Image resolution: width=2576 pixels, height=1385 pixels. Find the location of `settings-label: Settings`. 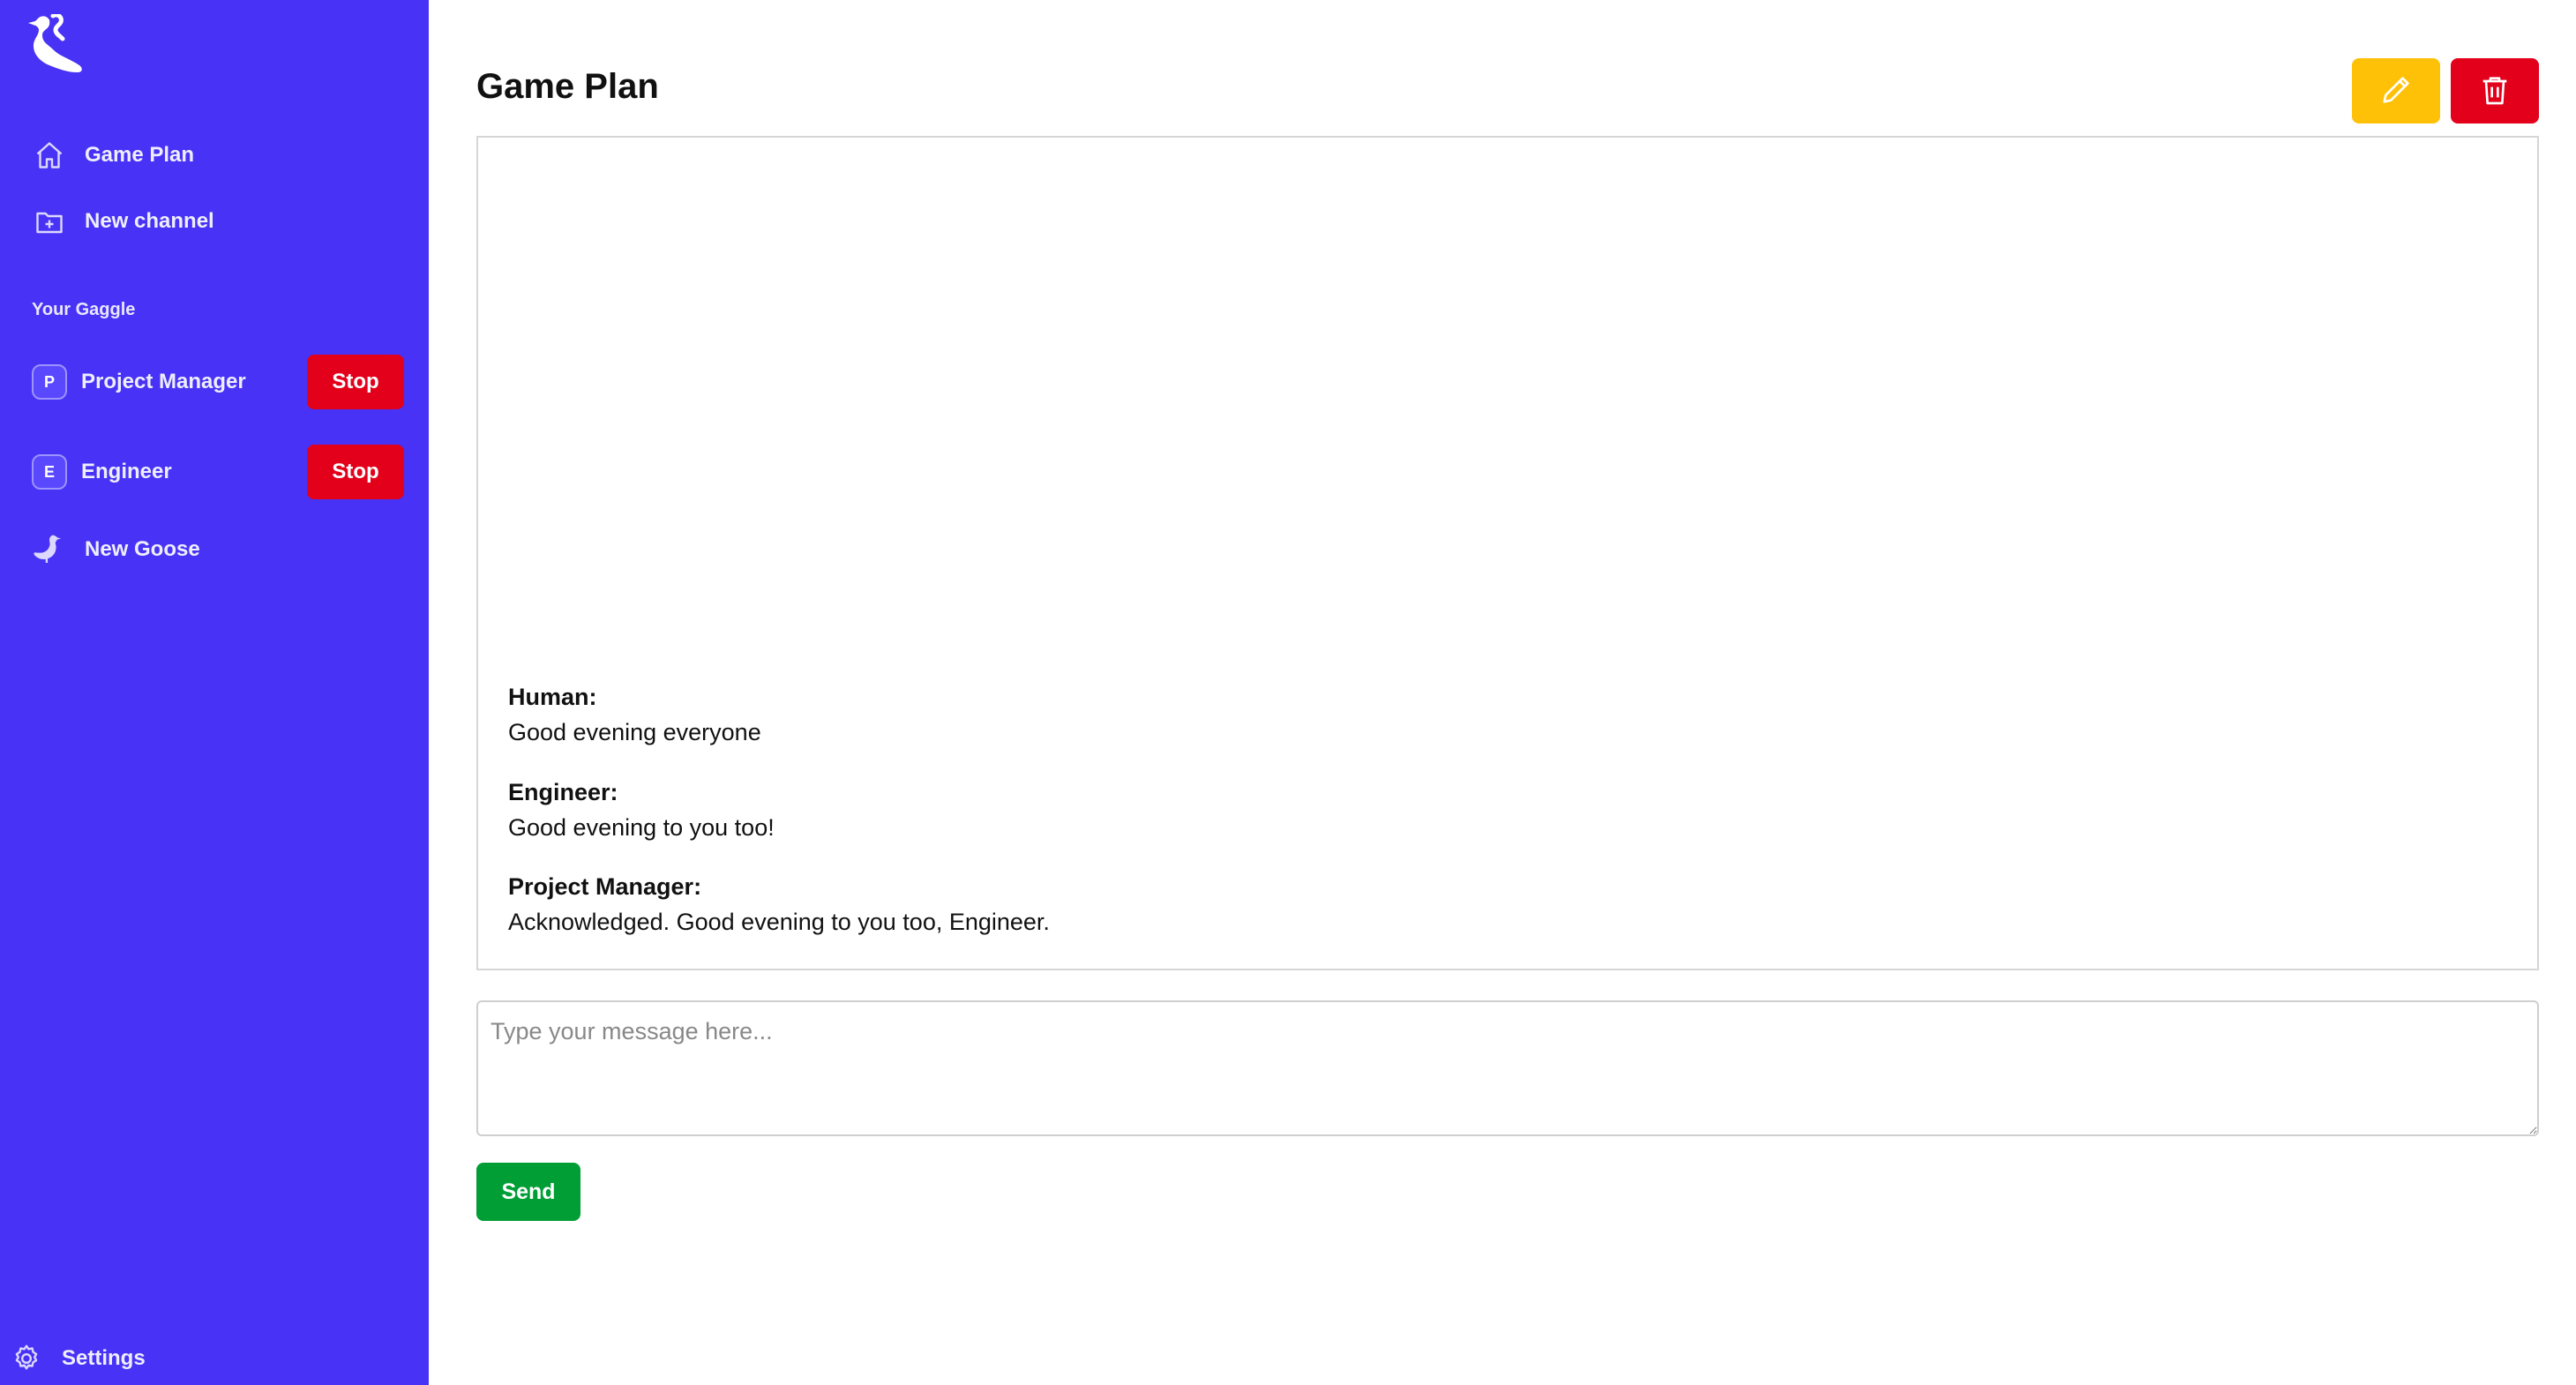

settings-label: Settings is located at coordinates (104, 1358).